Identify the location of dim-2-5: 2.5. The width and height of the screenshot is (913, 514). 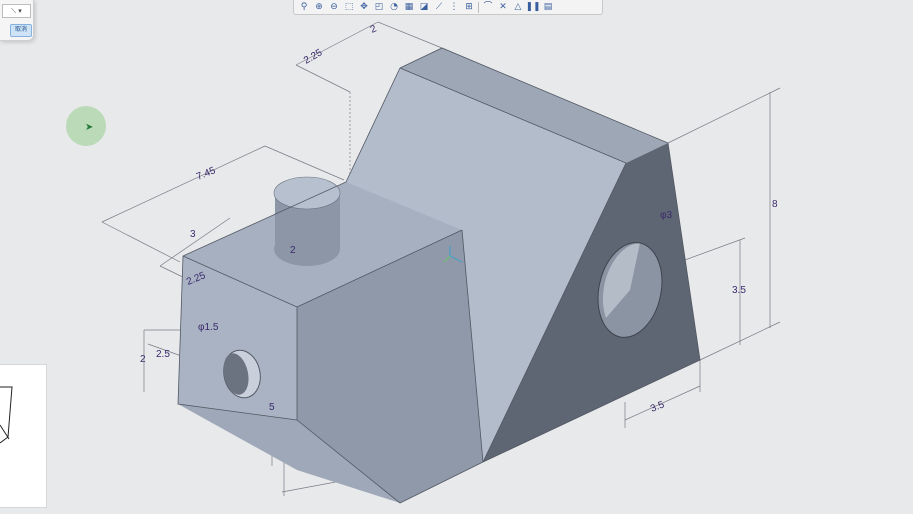
(163, 354).